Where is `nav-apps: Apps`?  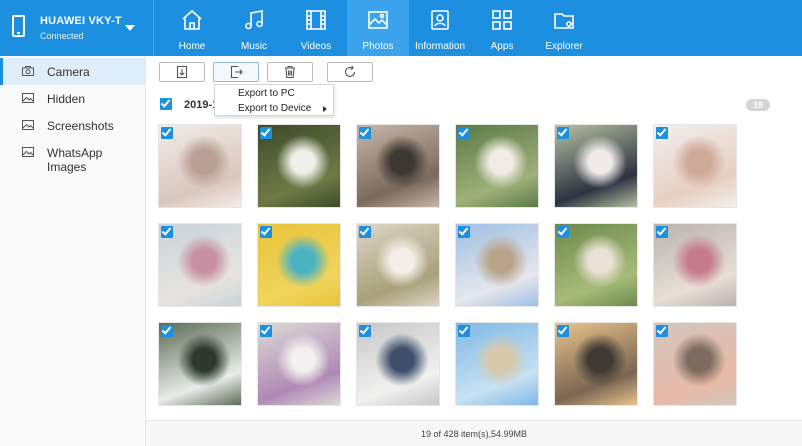
nav-apps: Apps is located at coordinates (502, 28).